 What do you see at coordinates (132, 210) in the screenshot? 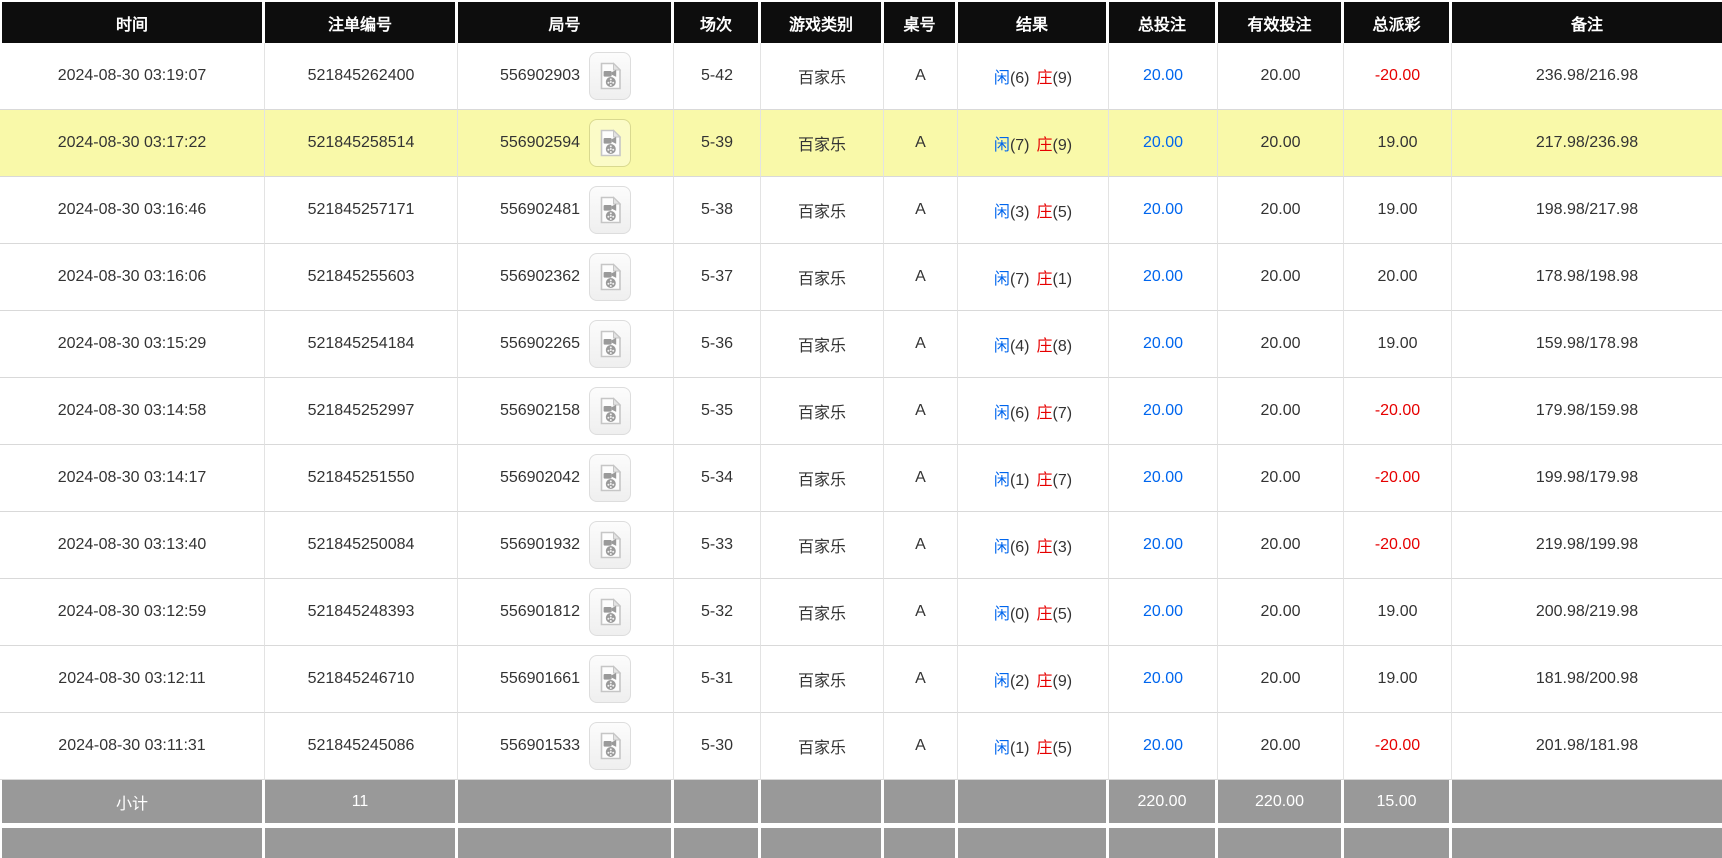
I see `cell-time: 2024-08-30 03:16:46` at bounding box center [132, 210].